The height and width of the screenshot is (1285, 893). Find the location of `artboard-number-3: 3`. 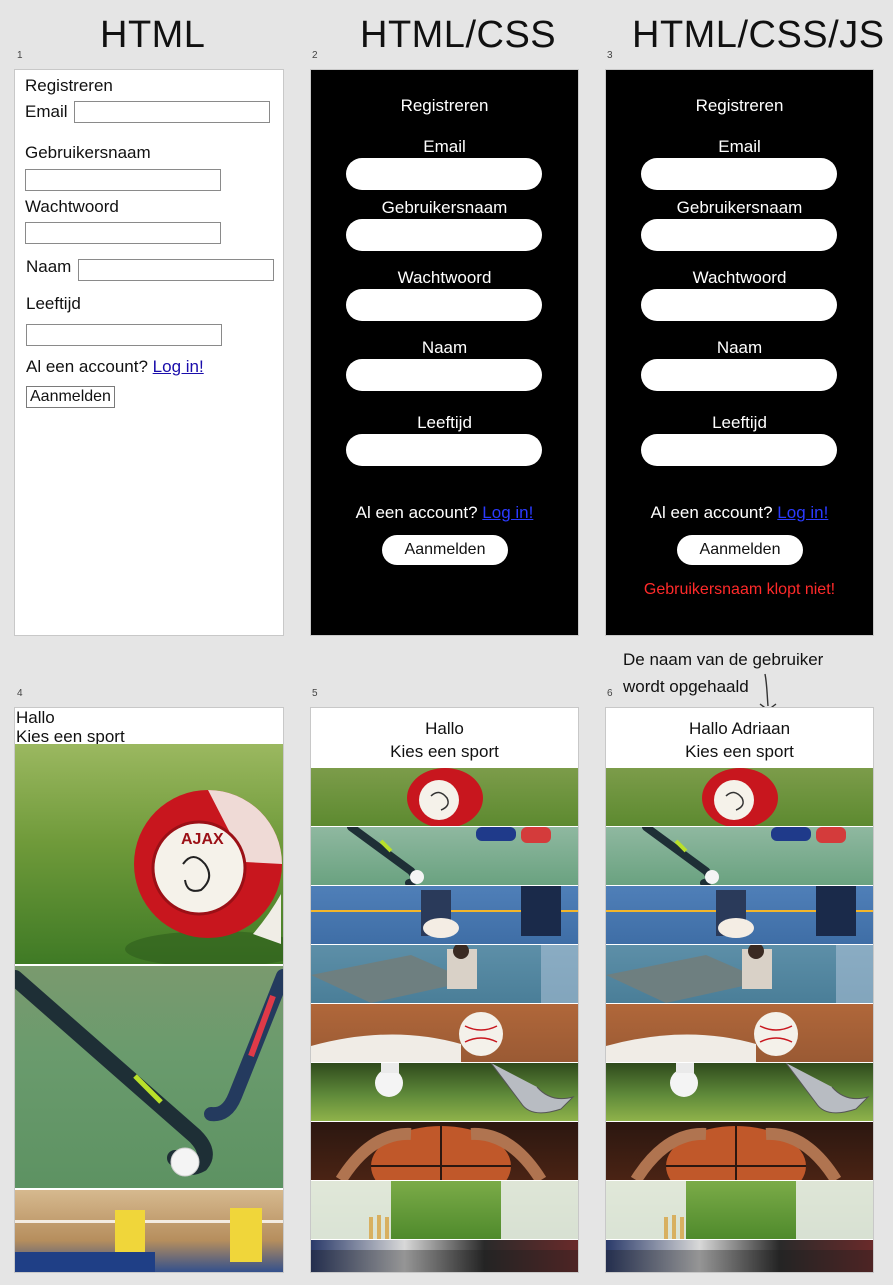

artboard-number-3: 3 is located at coordinates (610, 55).